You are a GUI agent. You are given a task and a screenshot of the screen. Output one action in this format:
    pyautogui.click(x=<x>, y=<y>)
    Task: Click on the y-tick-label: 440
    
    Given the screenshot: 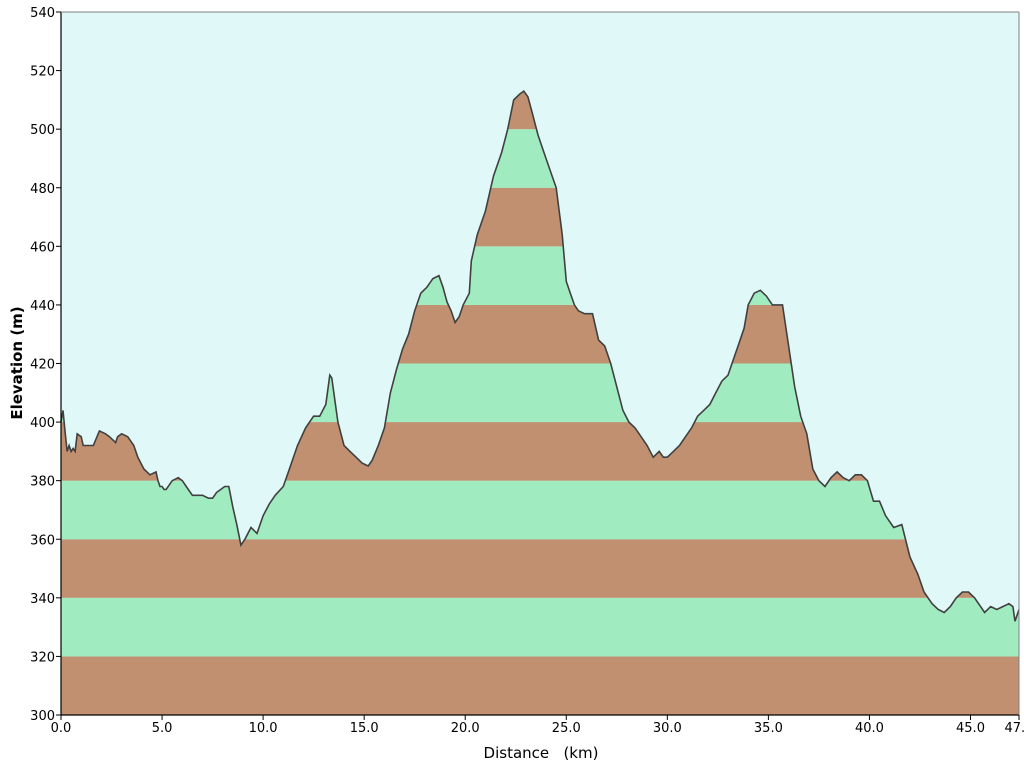 What is the action you would take?
    pyautogui.click(x=42, y=306)
    